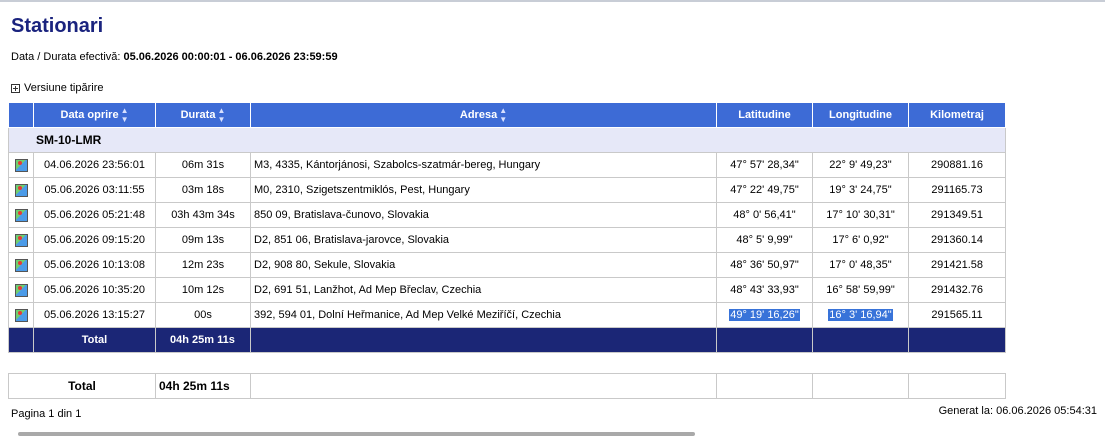  I want to click on selected-latitude: 49° 19' 16,26", so click(764, 315).